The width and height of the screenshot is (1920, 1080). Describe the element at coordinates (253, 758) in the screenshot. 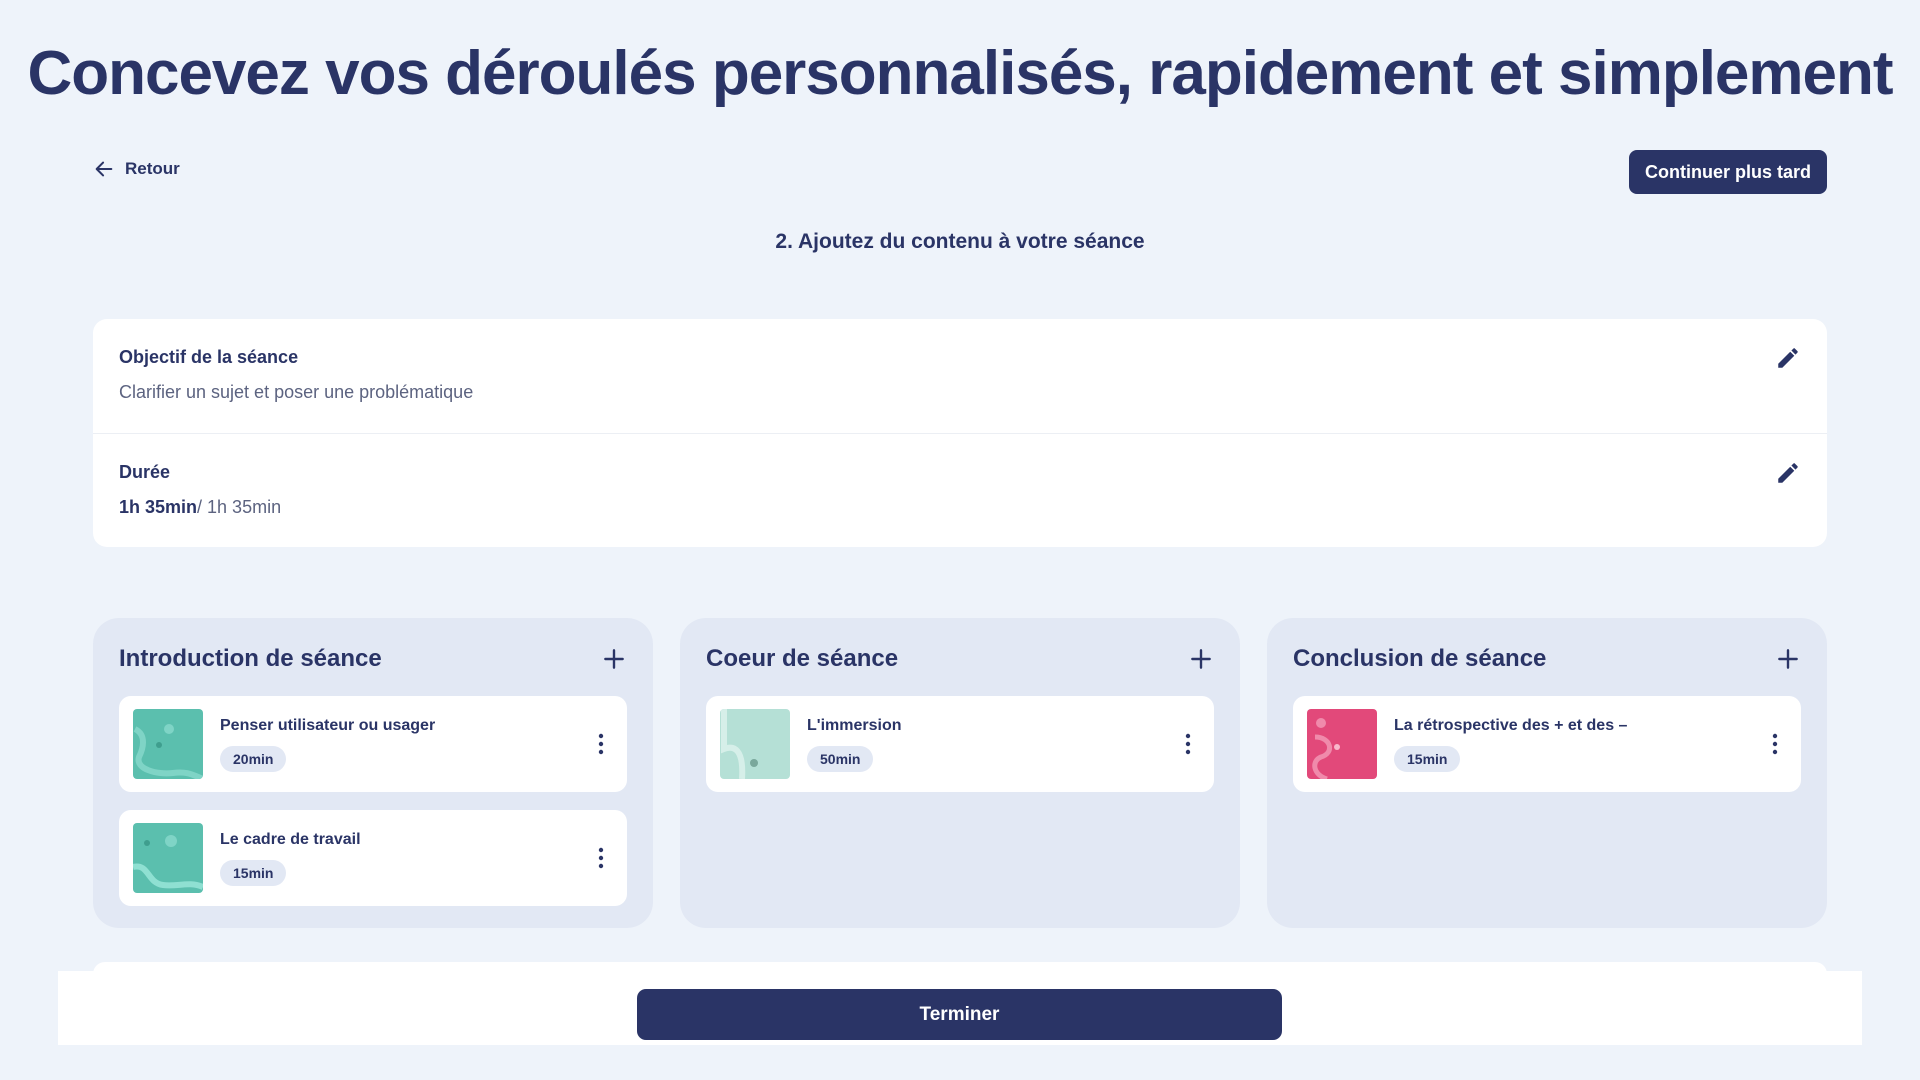

I see `duration-badge: 20min` at that location.